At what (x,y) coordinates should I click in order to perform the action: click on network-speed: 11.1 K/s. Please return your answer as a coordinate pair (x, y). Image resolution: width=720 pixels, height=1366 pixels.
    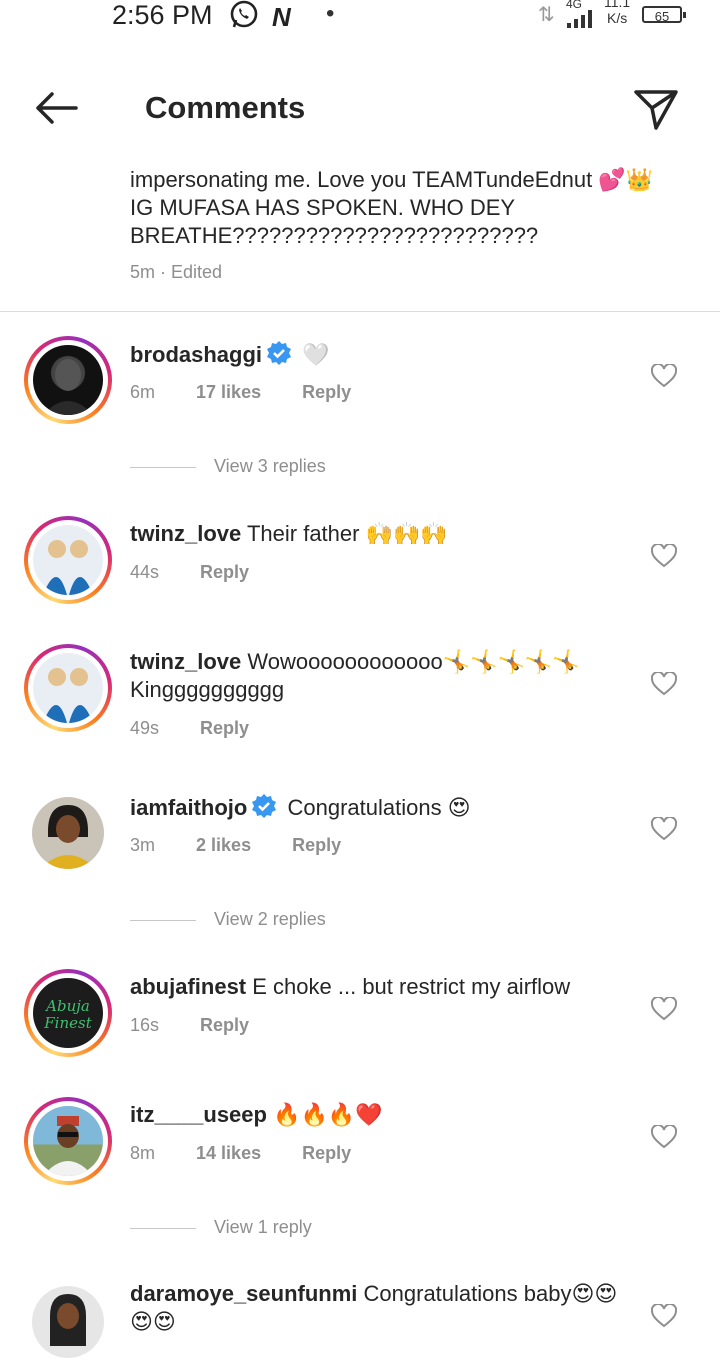
    Looking at the image, I should click on (617, 13).